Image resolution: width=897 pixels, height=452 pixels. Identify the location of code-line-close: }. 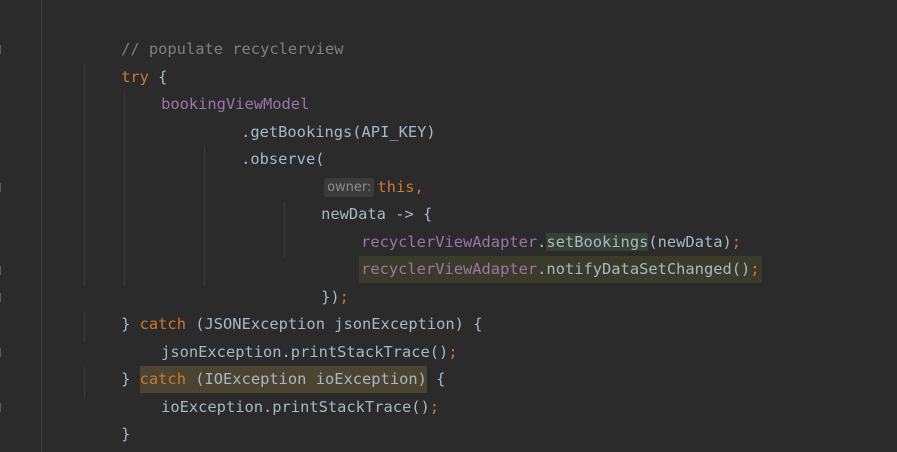
(107, 418).